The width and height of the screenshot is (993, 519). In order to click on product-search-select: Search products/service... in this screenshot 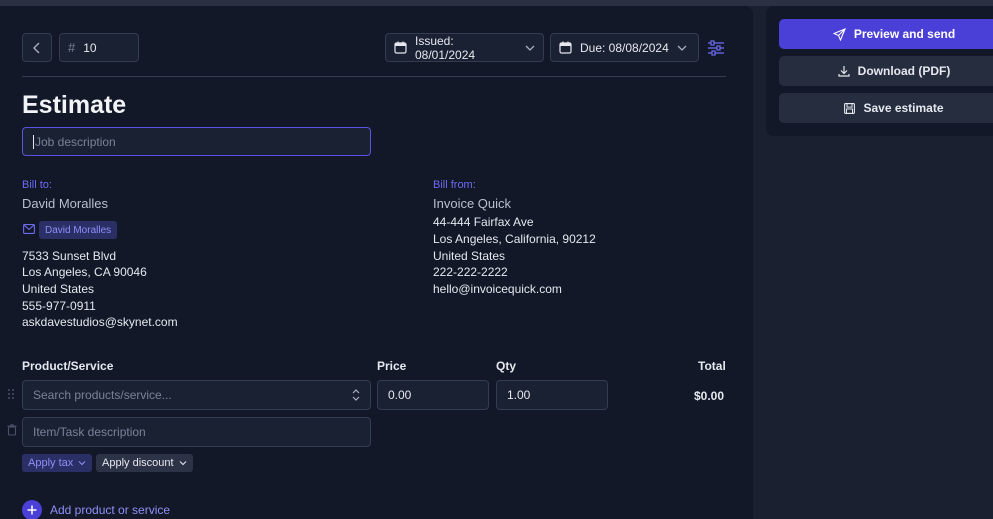, I will do `click(196, 395)`.